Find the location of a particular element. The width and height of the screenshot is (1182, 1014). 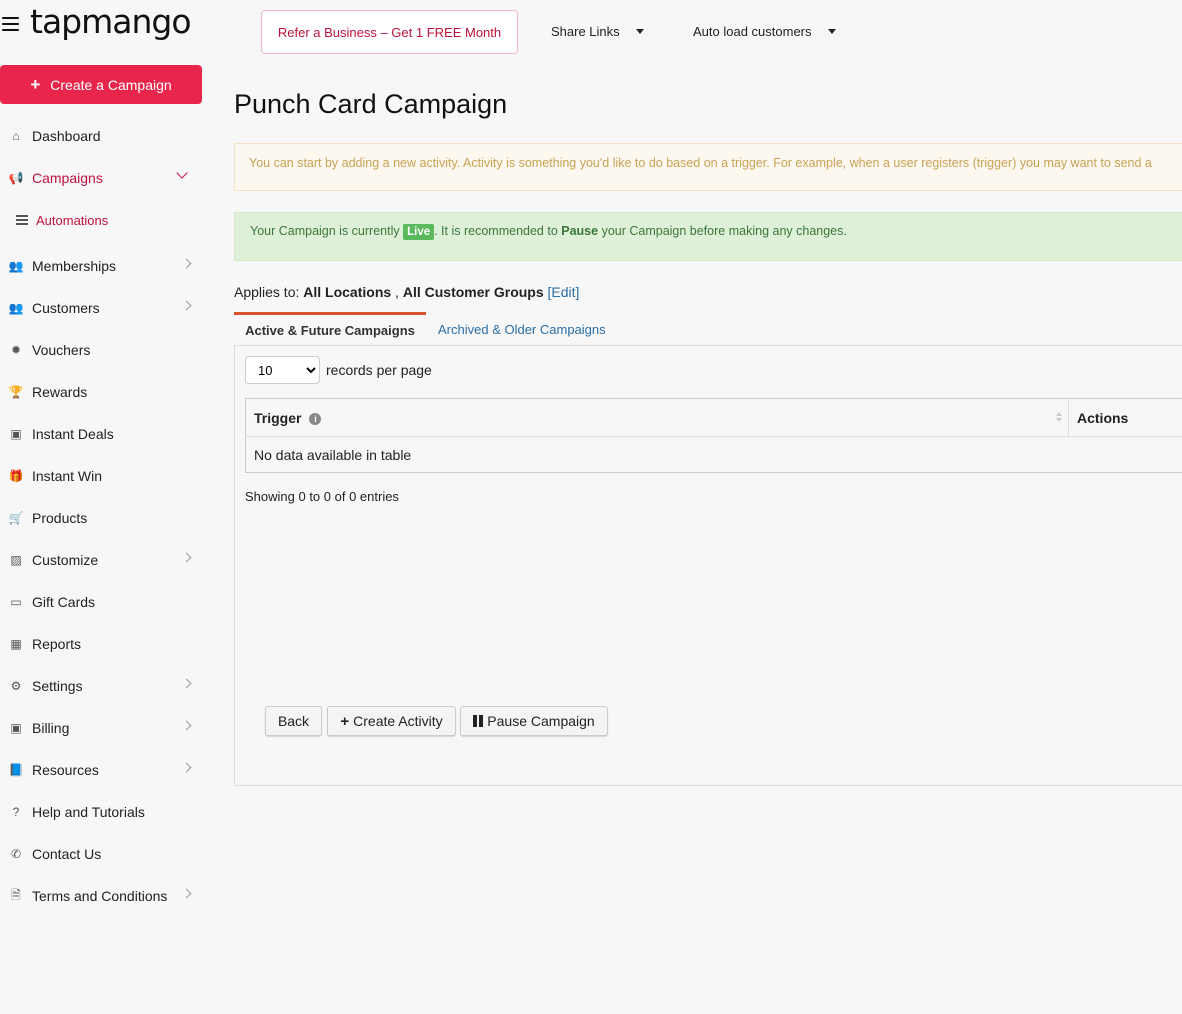

sidebar-item-label: Instant Win is located at coordinates (67, 476).